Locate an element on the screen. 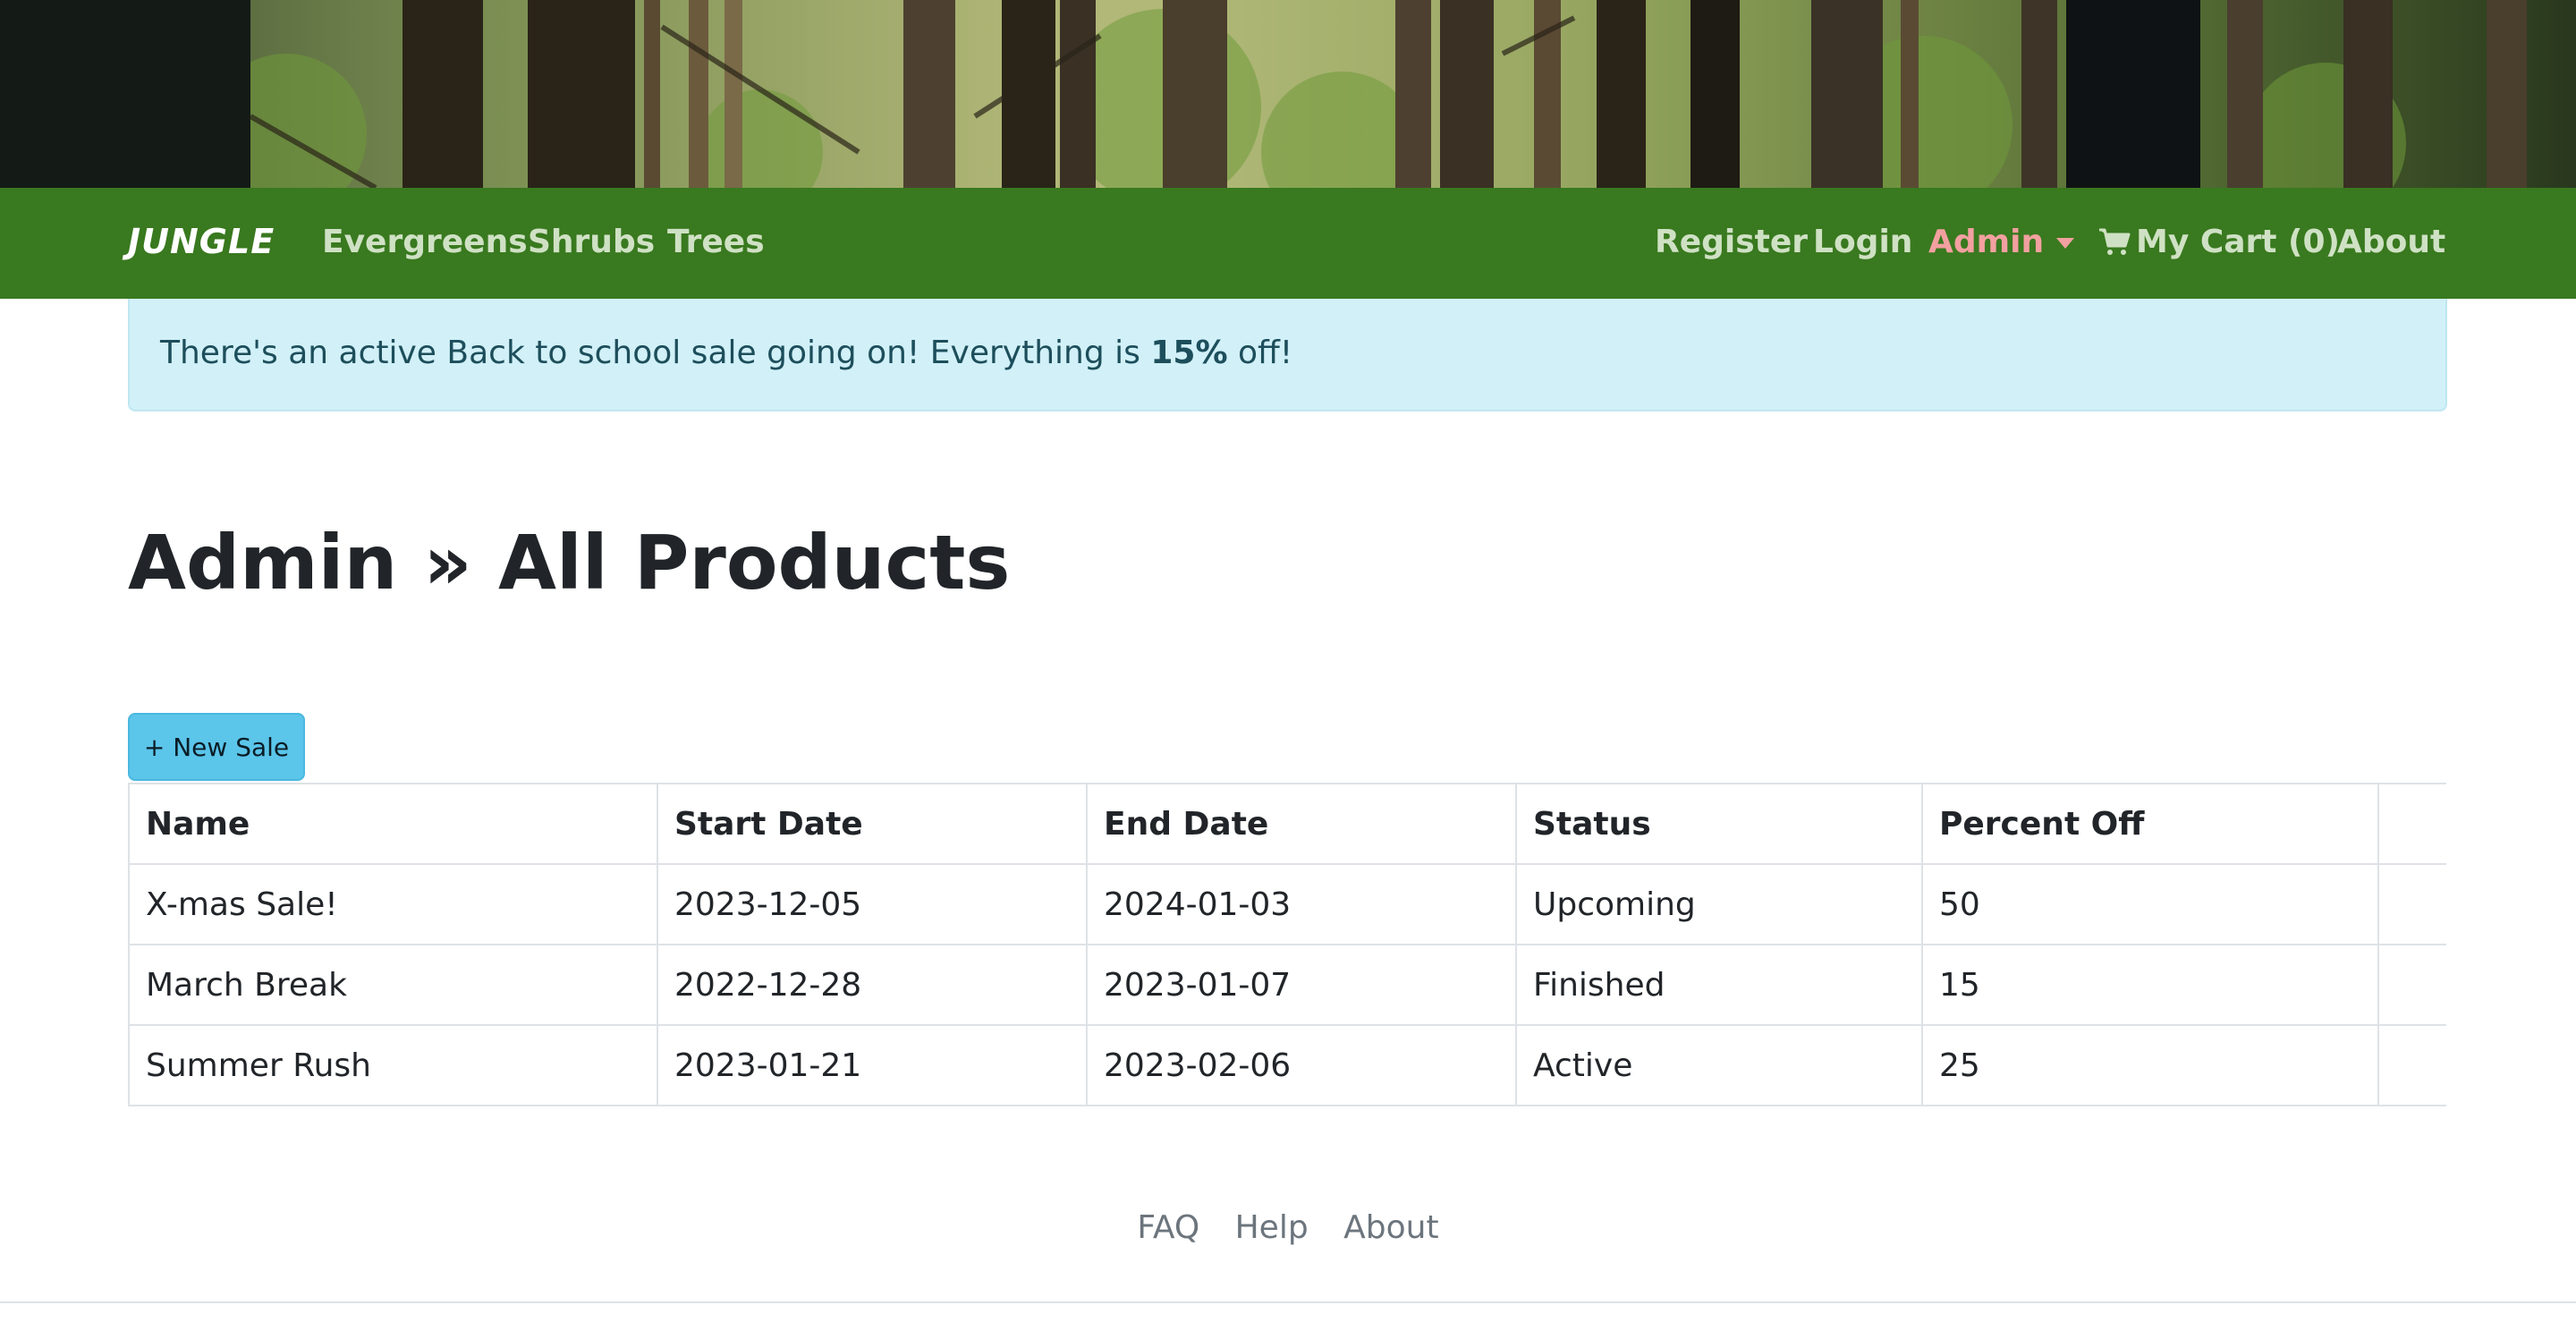  footer-link-help: Help is located at coordinates (1272, 1227).